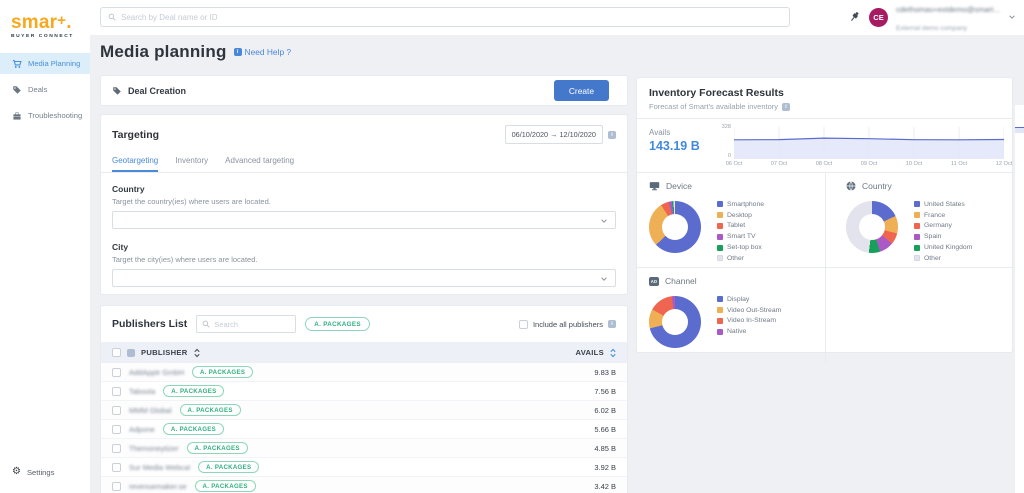  What do you see at coordinates (716, 93) in the screenshot?
I see `forecast-title: Inventory Forecast Results` at bounding box center [716, 93].